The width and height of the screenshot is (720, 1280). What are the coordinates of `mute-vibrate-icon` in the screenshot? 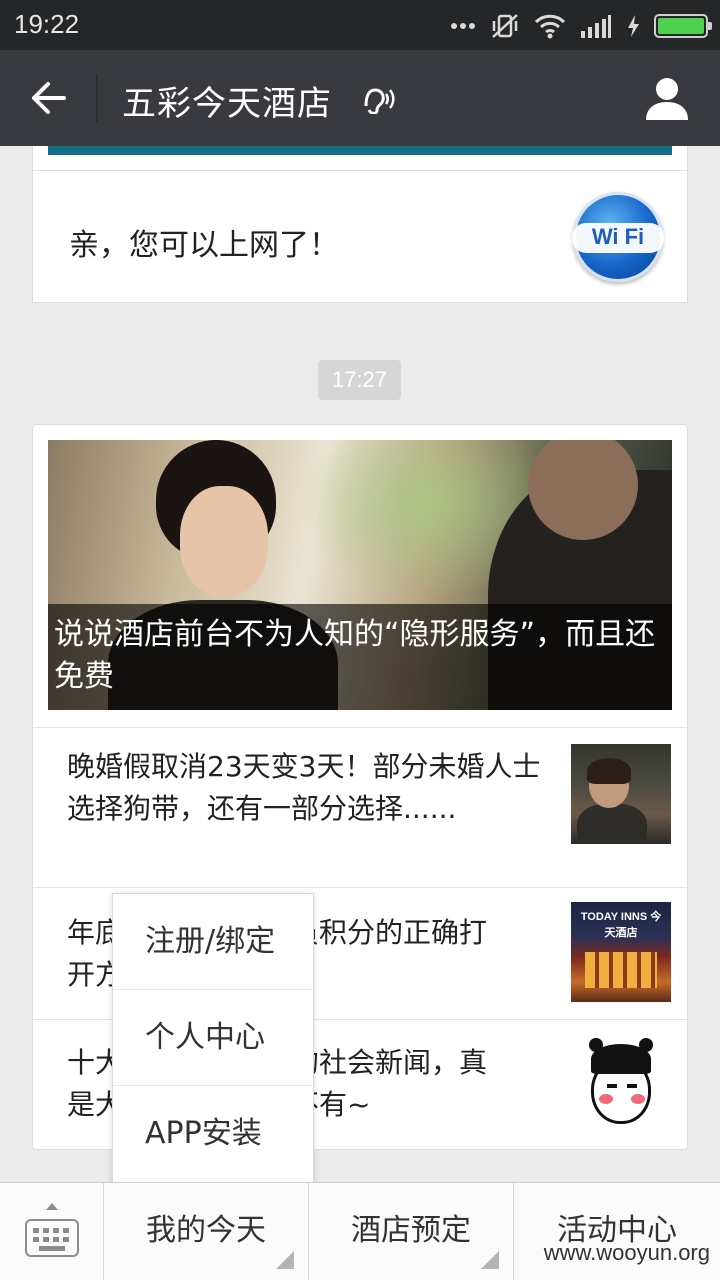 It's located at (505, 26).